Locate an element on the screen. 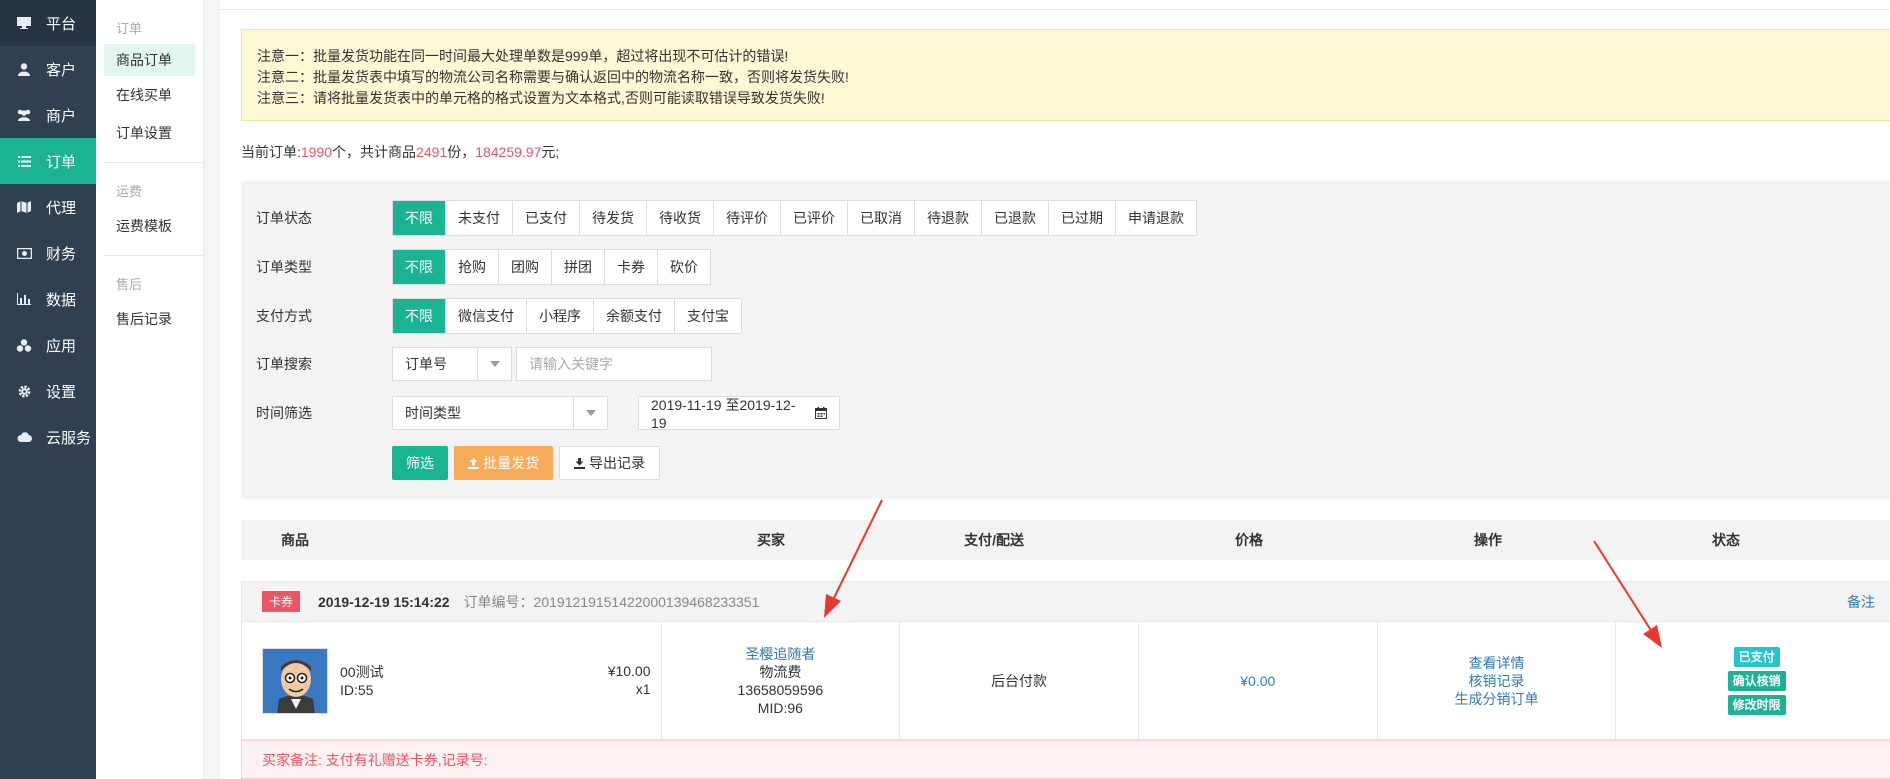 The width and height of the screenshot is (1890, 779). status-option: 申请退款 is located at coordinates (1155, 218).